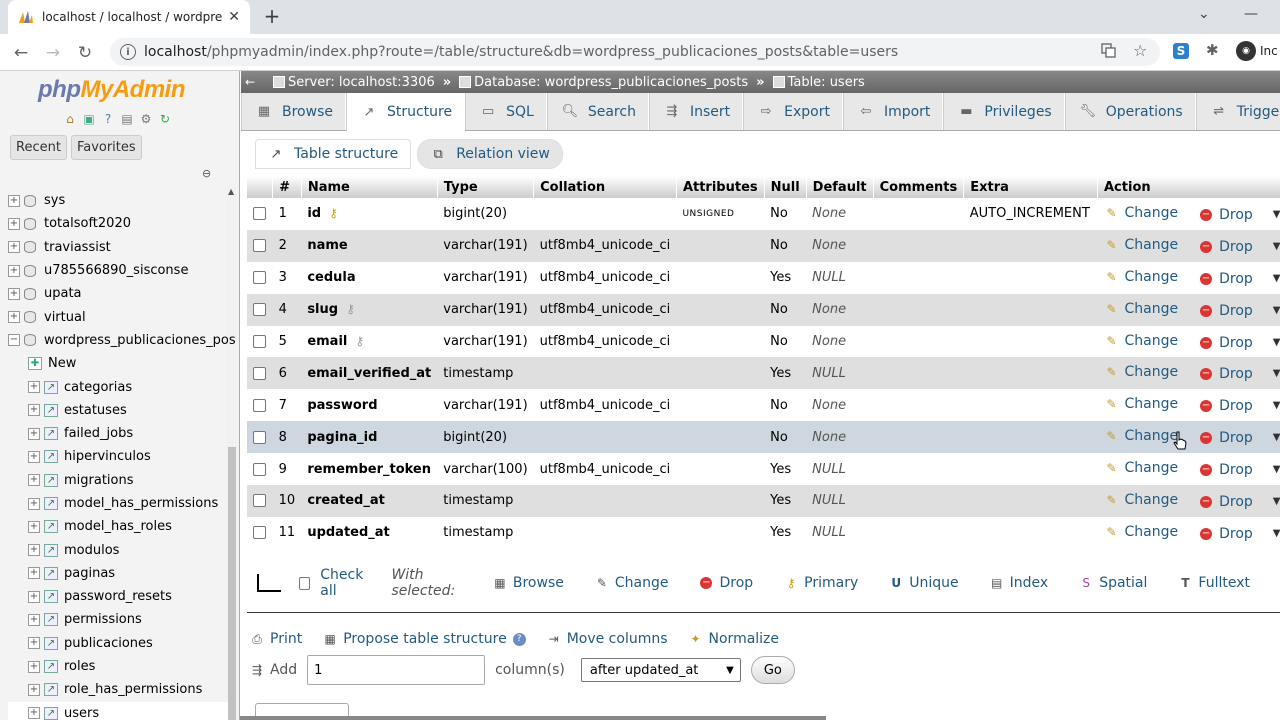 This screenshot has width=1280, height=720. Describe the element at coordinates (1112, 583) in the screenshot. I see `bulk-spatial-button: S Spatial` at that location.